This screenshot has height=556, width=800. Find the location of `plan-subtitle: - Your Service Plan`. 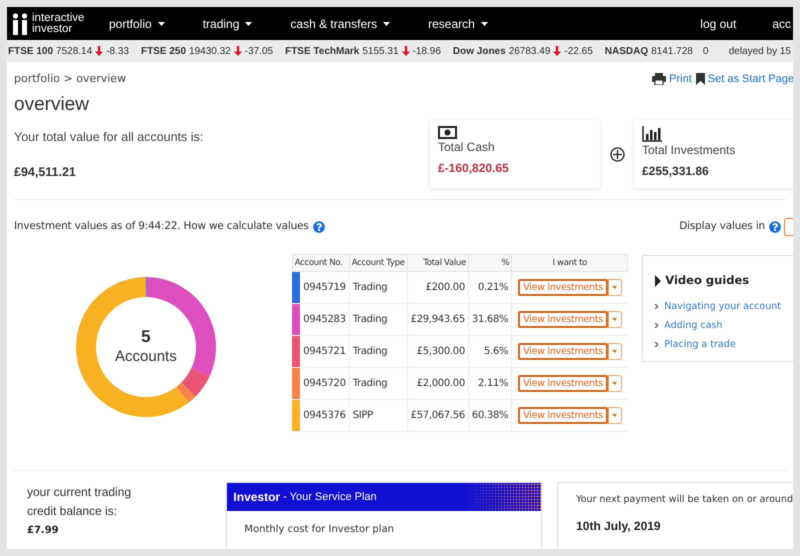

plan-subtitle: - Your Service Plan is located at coordinates (330, 497).